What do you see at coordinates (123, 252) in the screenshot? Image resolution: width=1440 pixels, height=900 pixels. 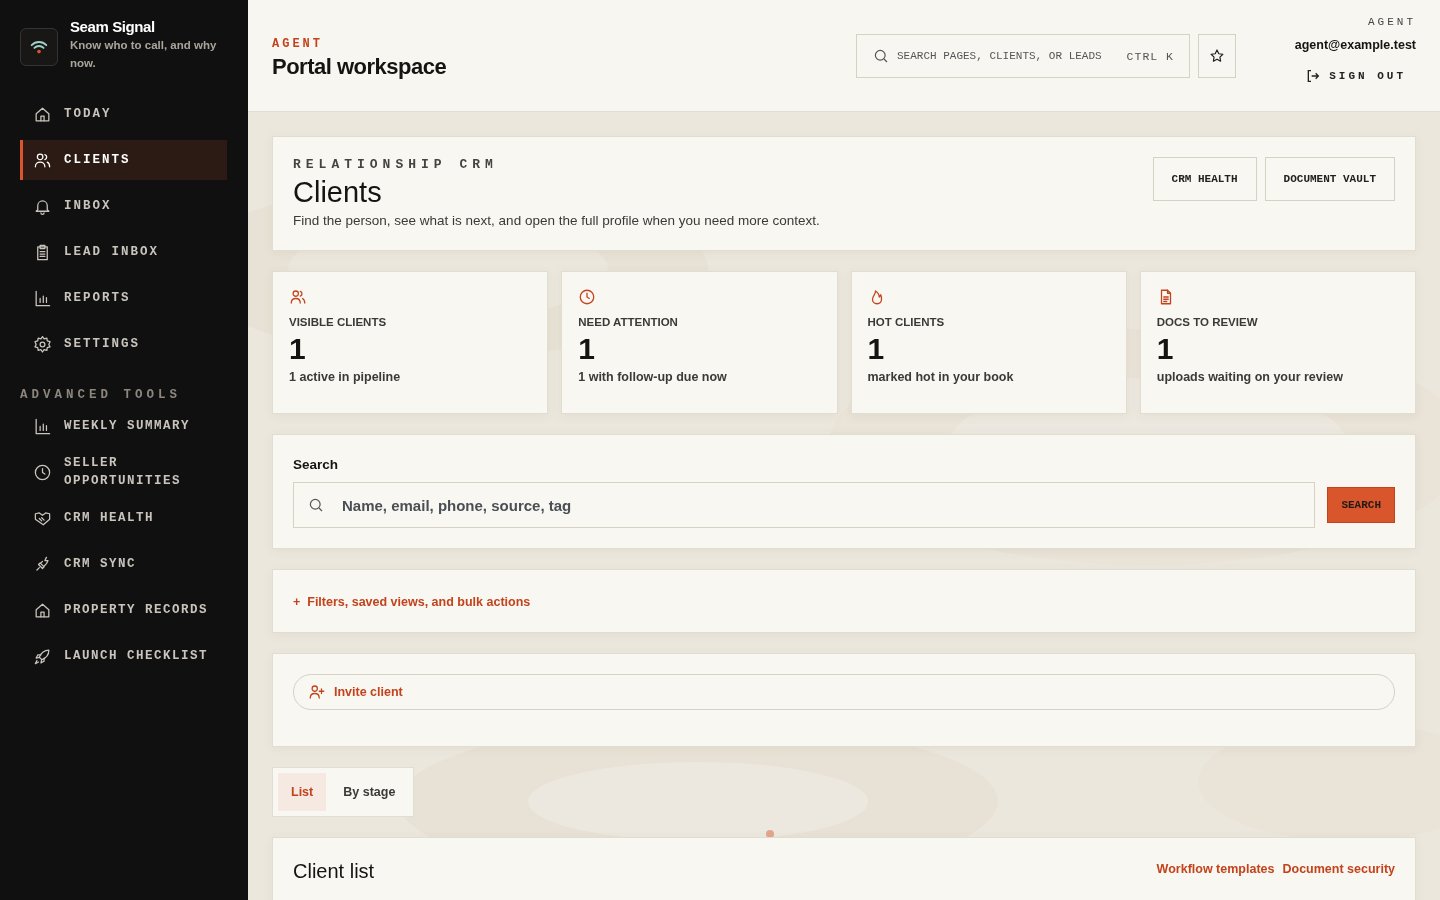 I see `nav-item: LEAD INBOX` at bounding box center [123, 252].